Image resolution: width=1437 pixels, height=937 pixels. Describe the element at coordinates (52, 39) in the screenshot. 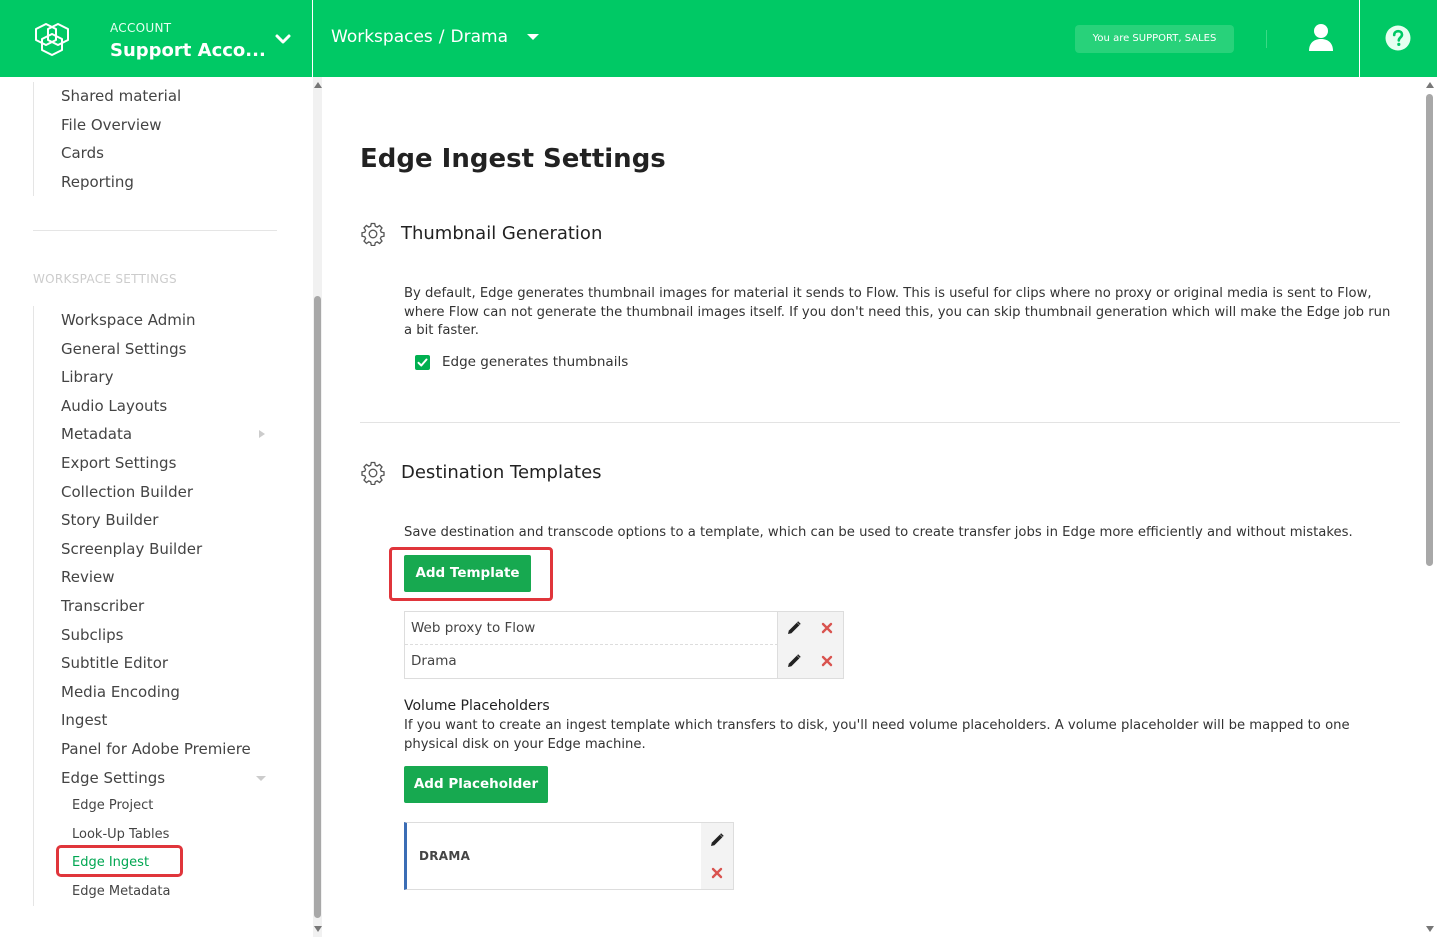

I see `logo-icon` at that location.